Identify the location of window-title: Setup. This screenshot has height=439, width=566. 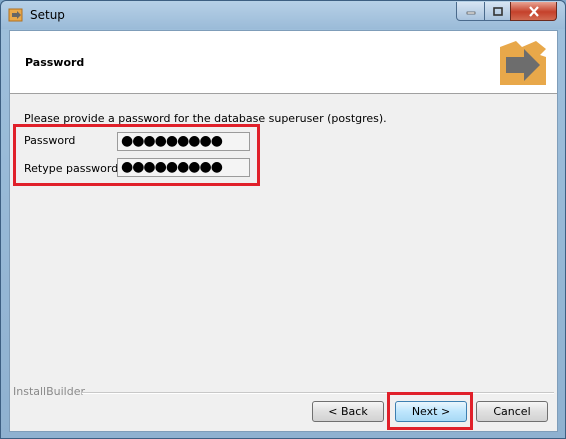
(47, 15).